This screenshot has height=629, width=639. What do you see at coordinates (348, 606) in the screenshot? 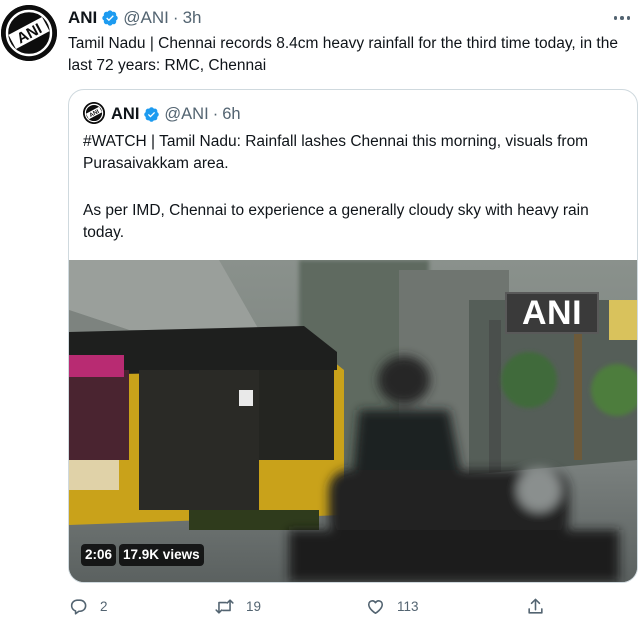
I see `tweet-actions: 2 19 113` at bounding box center [348, 606].